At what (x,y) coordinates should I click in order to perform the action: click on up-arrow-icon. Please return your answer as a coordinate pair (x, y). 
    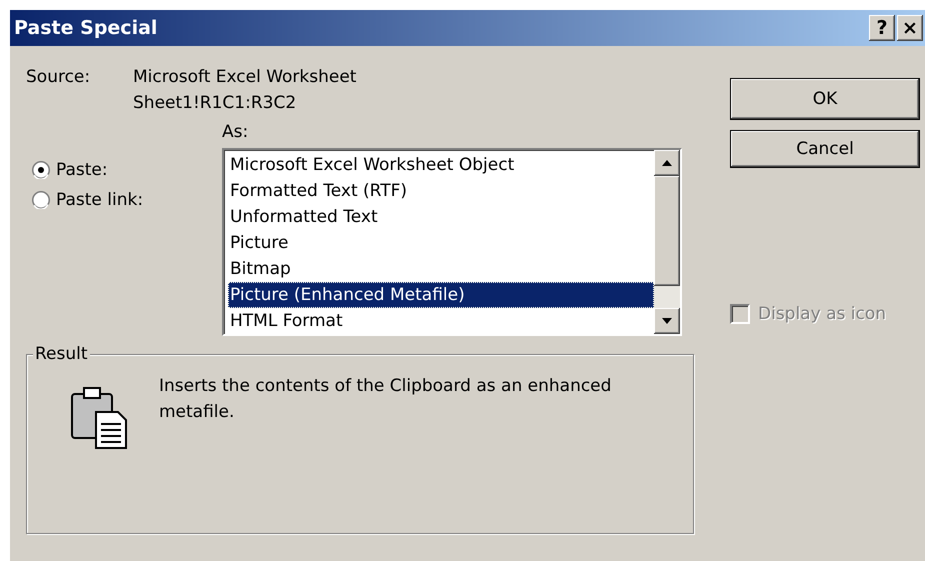
    Looking at the image, I should click on (667, 163).